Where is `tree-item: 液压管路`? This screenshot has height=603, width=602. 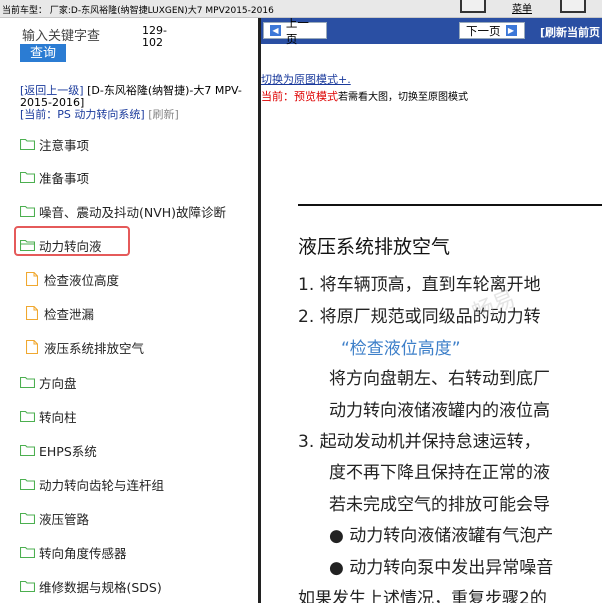 tree-item: 液压管路 is located at coordinates (54, 518).